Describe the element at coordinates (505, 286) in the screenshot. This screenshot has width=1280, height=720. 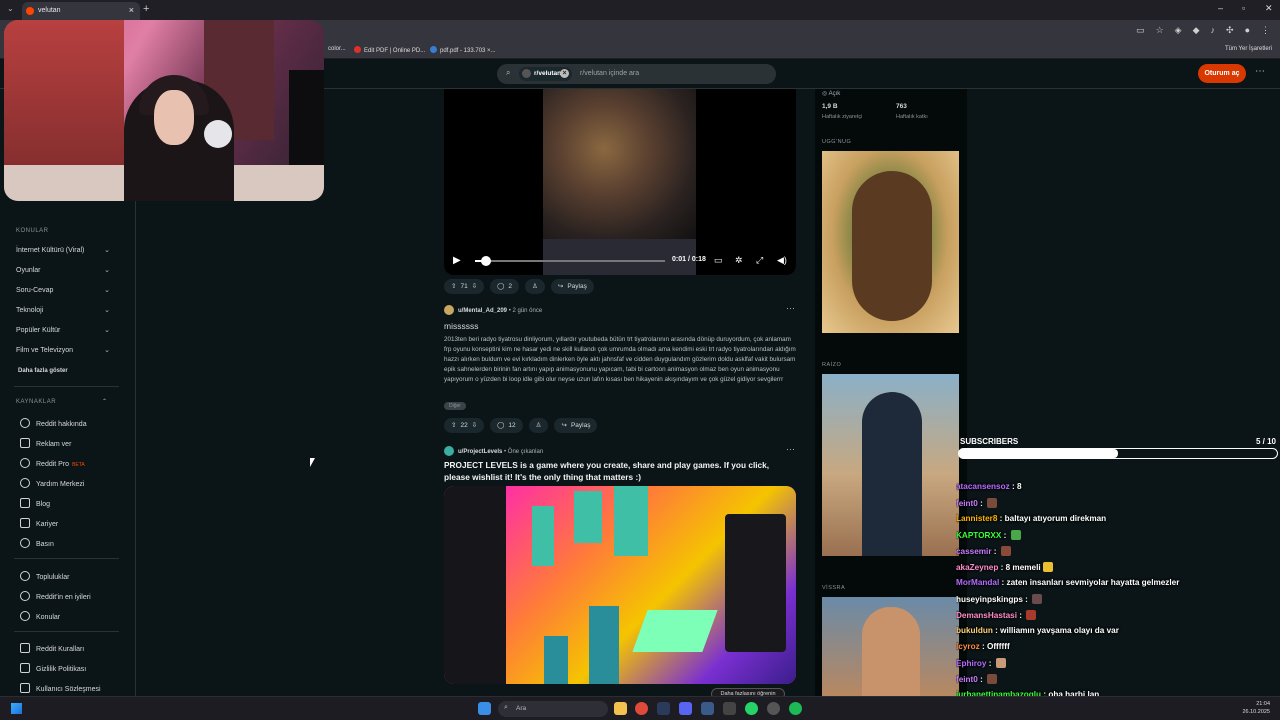
I see `comments-button: ◯ 2` at that location.